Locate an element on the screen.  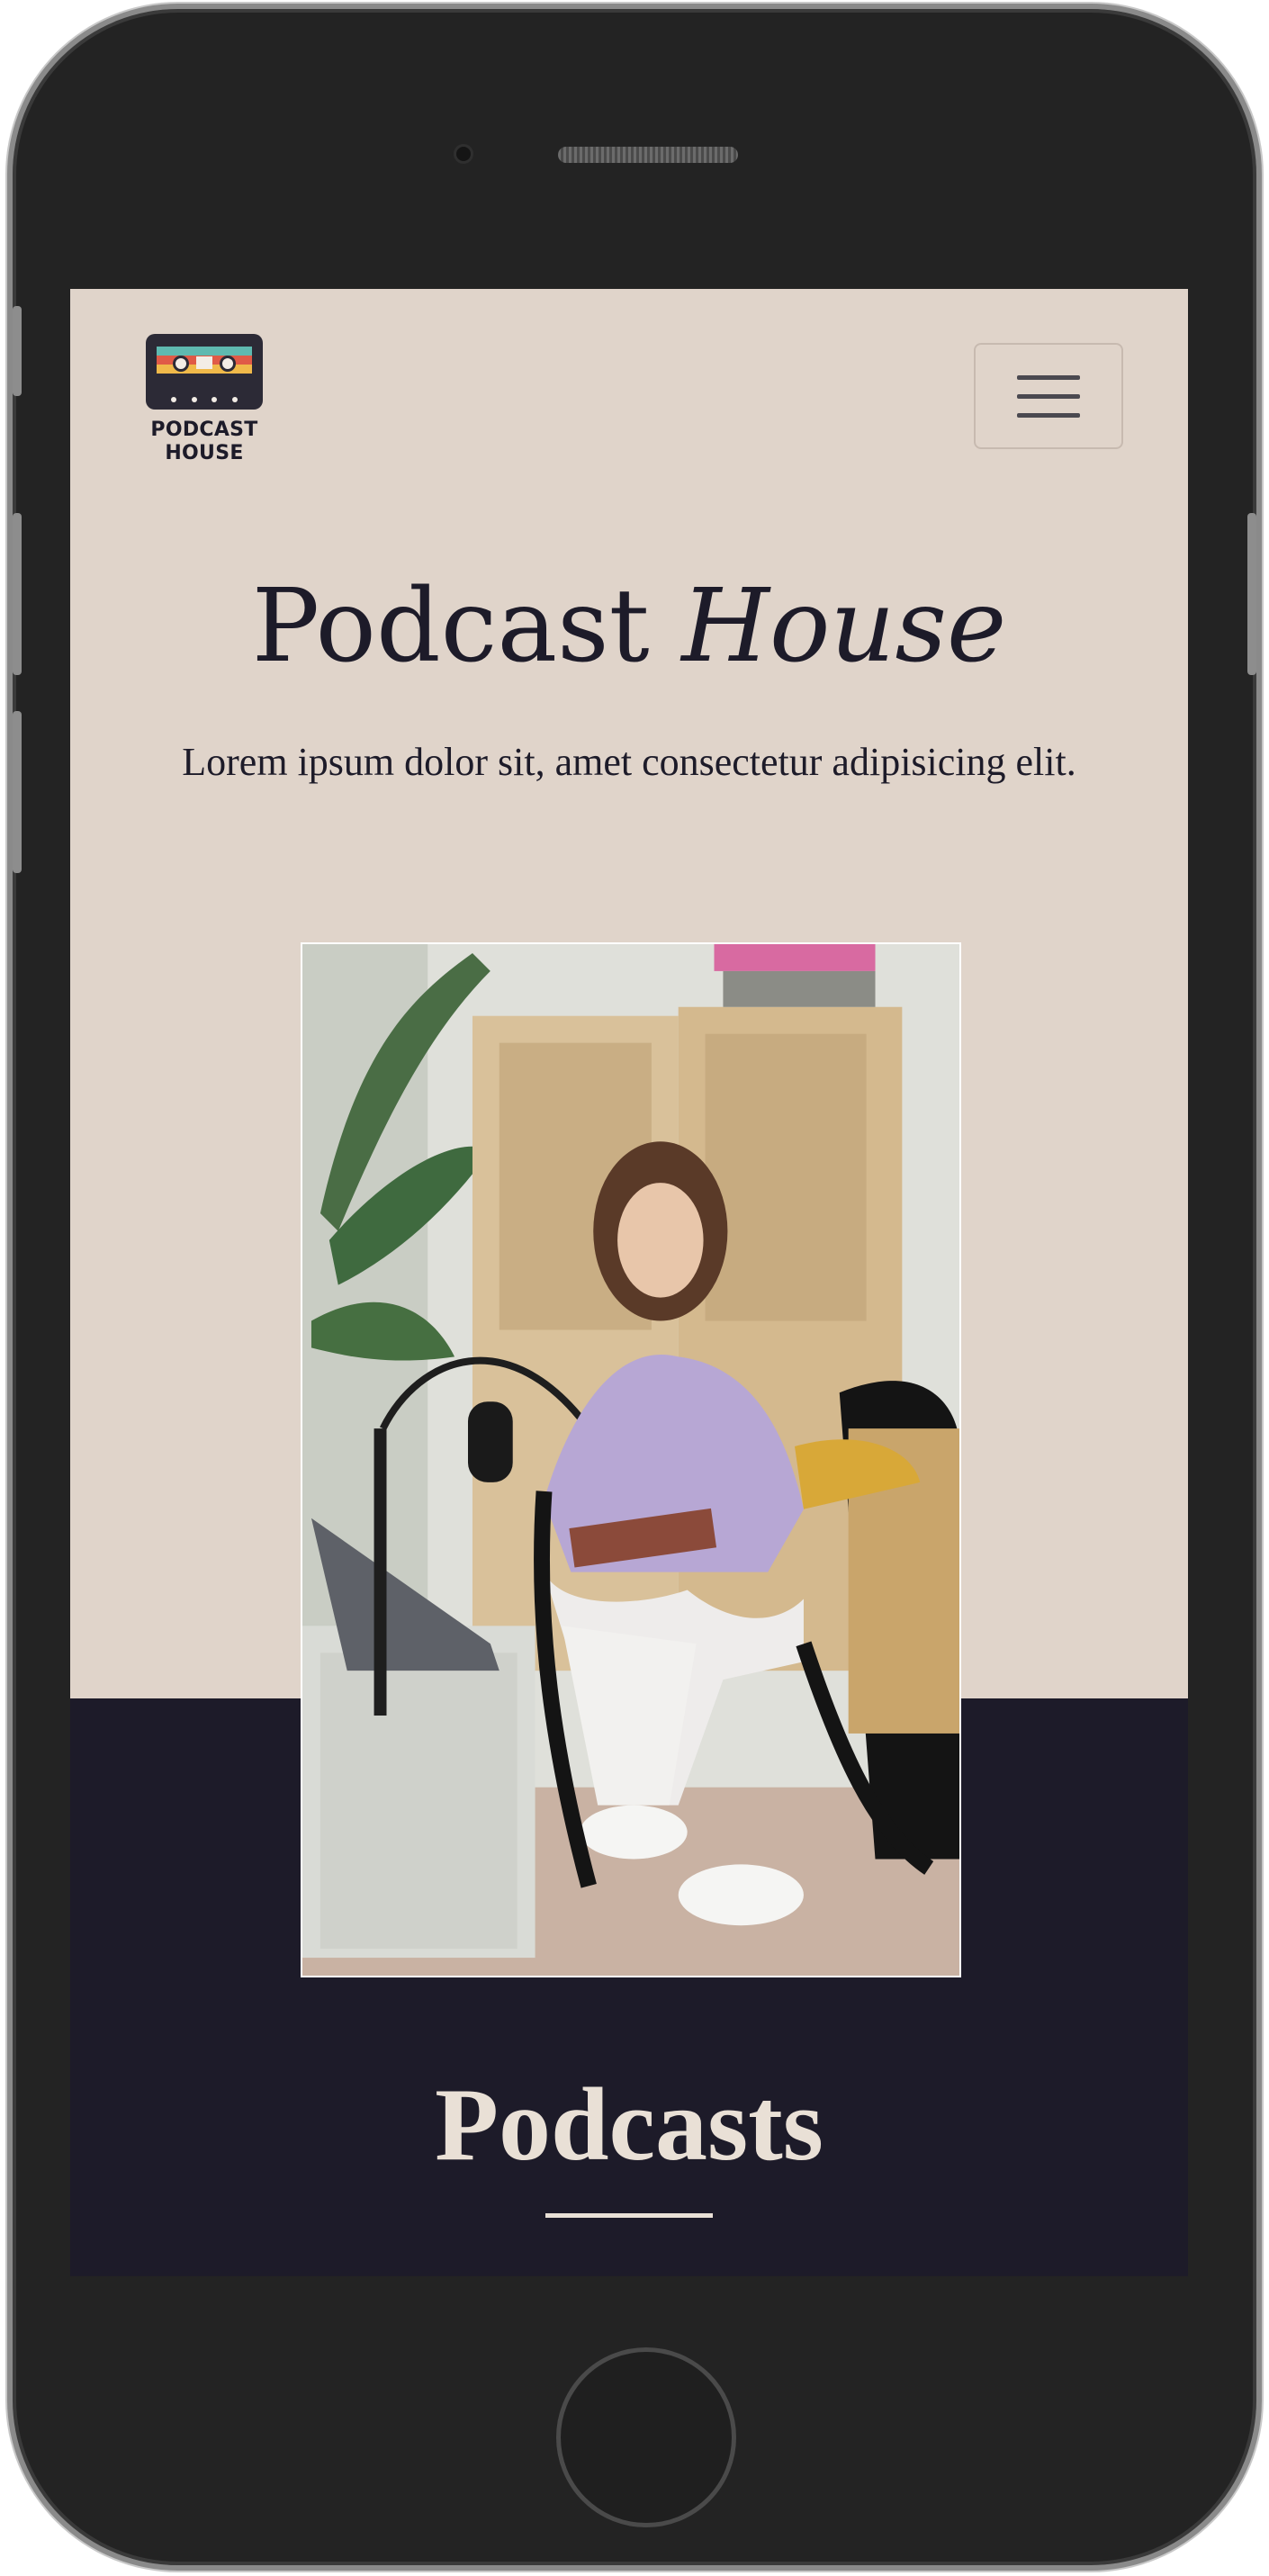
hero-title-italic: House is located at coordinates (844, 626).